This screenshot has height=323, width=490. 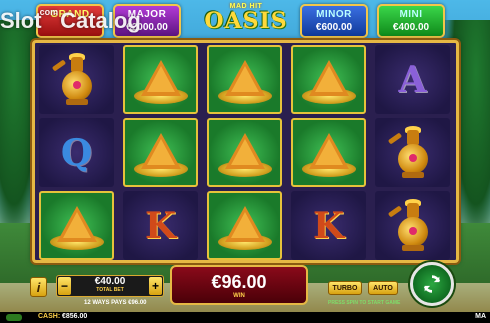 What do you see at coordinates (64, 286) in the screenshot?
I see `bet-decrease-button: −` at bounding box center [64, 286].